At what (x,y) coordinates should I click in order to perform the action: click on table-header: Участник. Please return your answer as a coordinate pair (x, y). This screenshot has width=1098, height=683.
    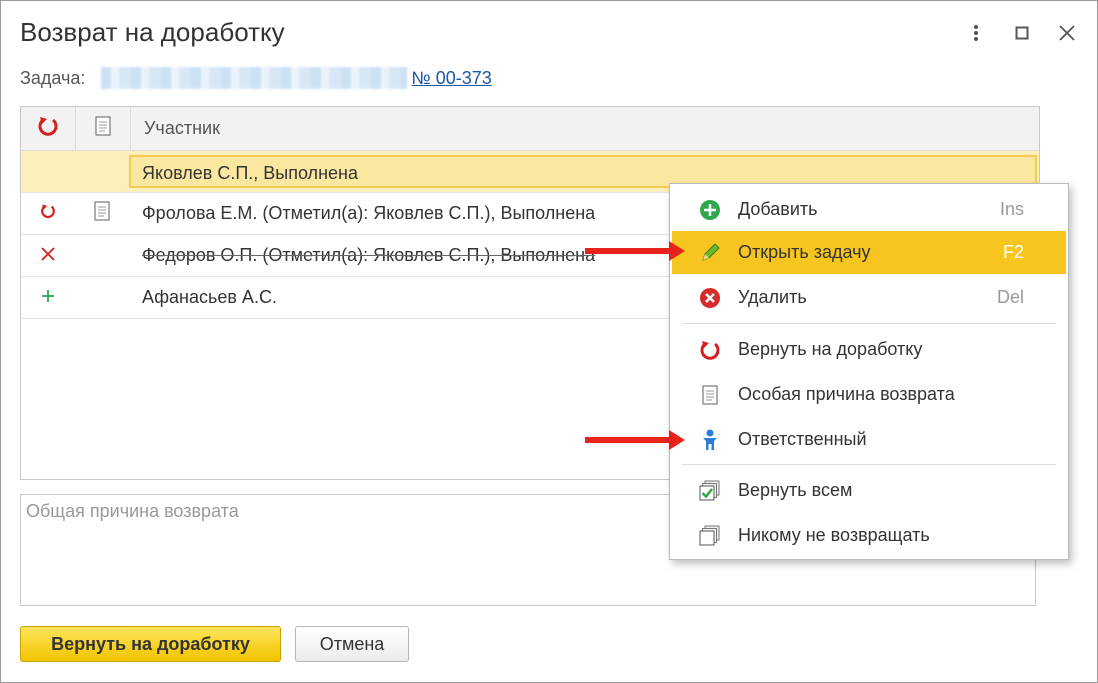
    Looking at the image, I should click on (530, 129).